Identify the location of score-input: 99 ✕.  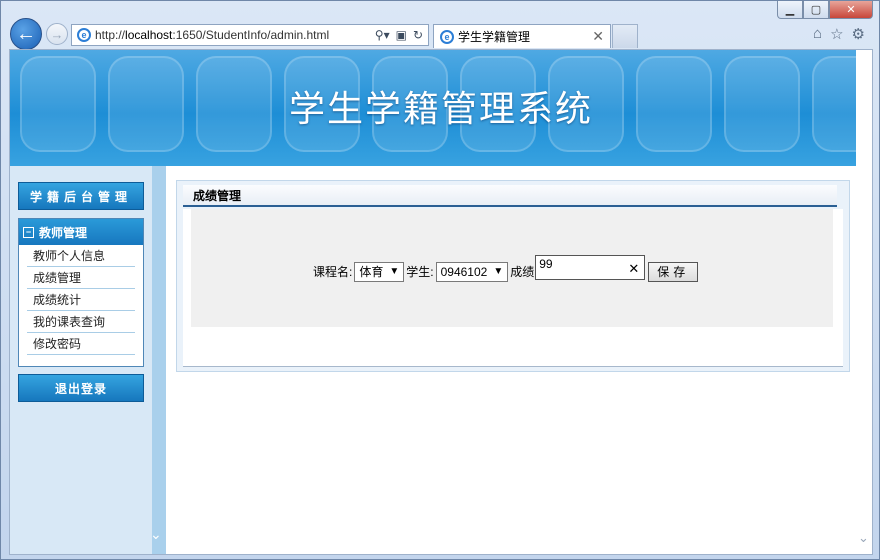
(590, 267).